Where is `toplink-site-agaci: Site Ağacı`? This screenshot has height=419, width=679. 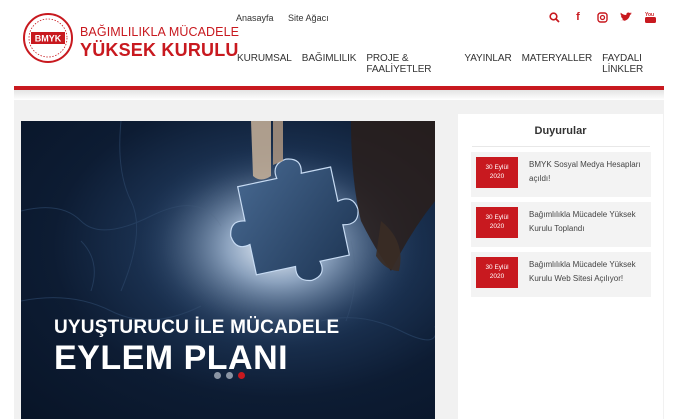
toplink-site-agaci: Site Ağacı is located at coordinates (308, 18).